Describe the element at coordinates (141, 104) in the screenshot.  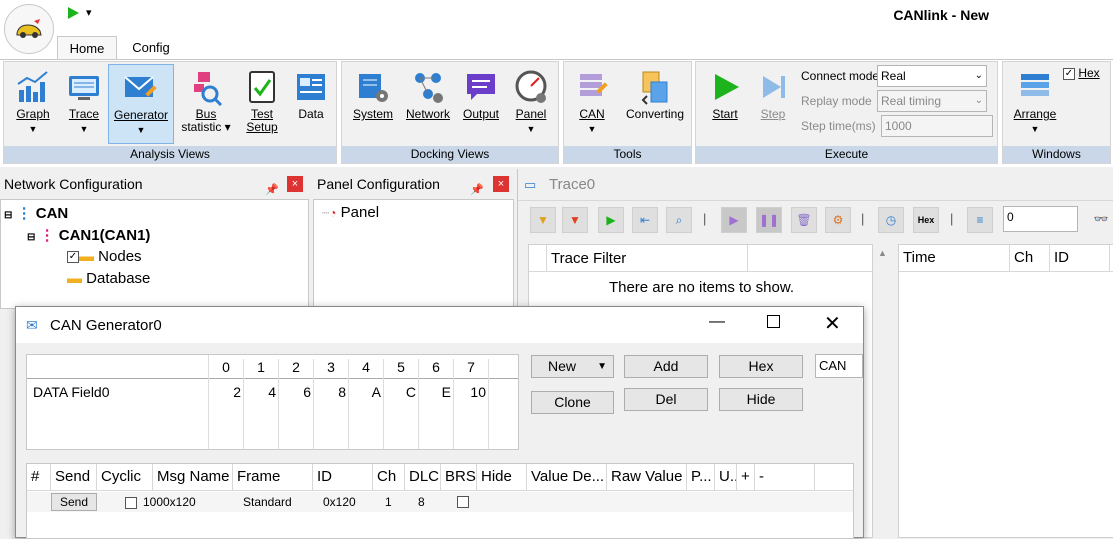
I see `generator-button: Generator ▼` at that location.